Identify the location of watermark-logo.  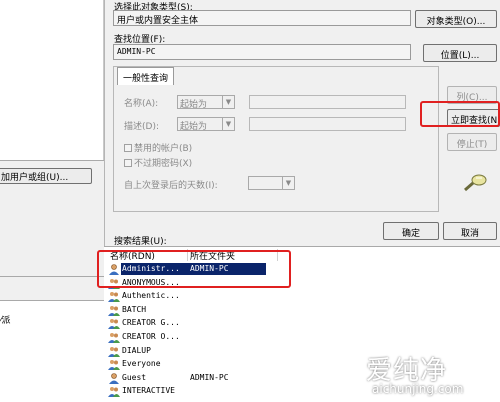
(334, 372).